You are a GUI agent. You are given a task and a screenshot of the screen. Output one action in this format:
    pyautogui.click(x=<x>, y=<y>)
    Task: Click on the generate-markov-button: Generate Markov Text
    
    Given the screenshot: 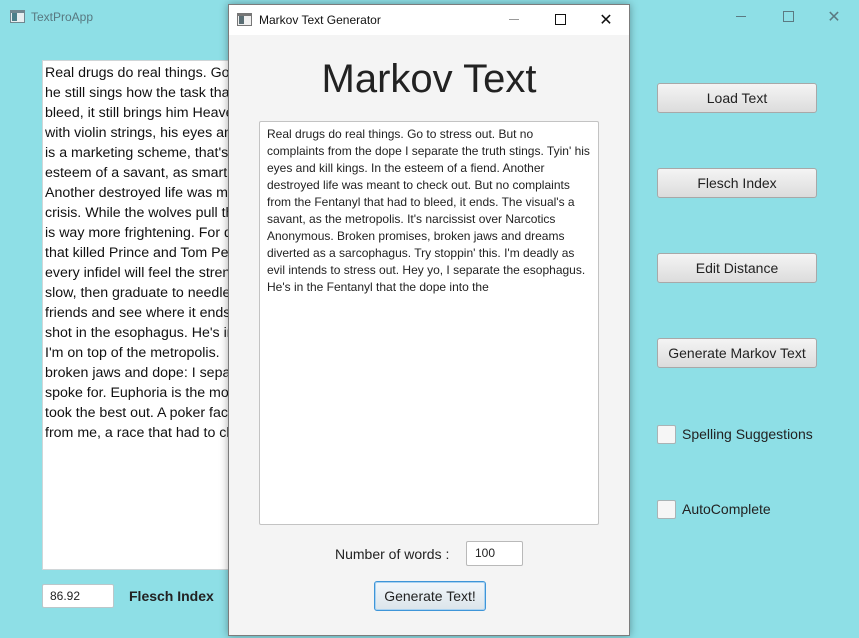 What is the action you would take?
    pyautogui.click(x=737, y=353)
    